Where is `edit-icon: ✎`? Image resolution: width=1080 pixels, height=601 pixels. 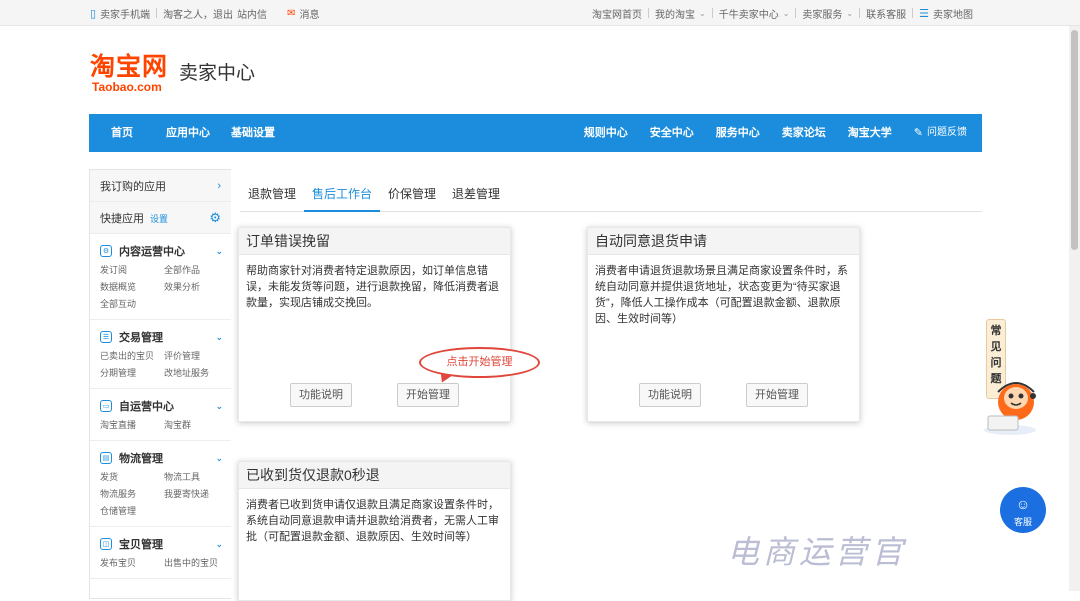
edit-icon: ✎ is located at coordinates (918, 133).